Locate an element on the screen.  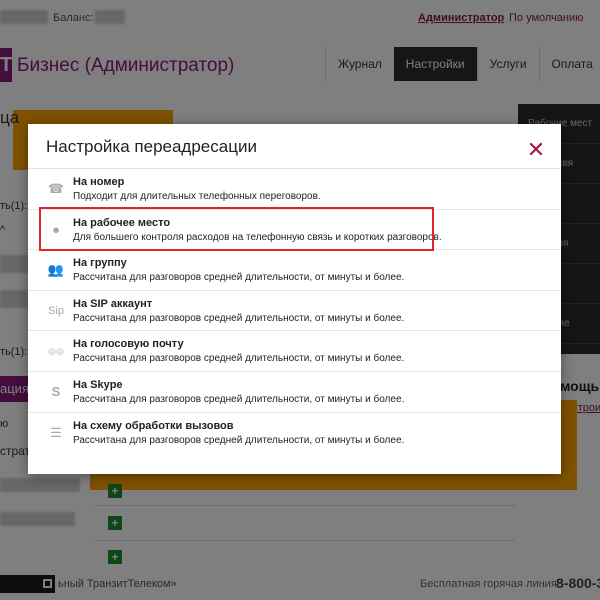
option-title: На SIP аккаунт is located at coordinates (113, 303).